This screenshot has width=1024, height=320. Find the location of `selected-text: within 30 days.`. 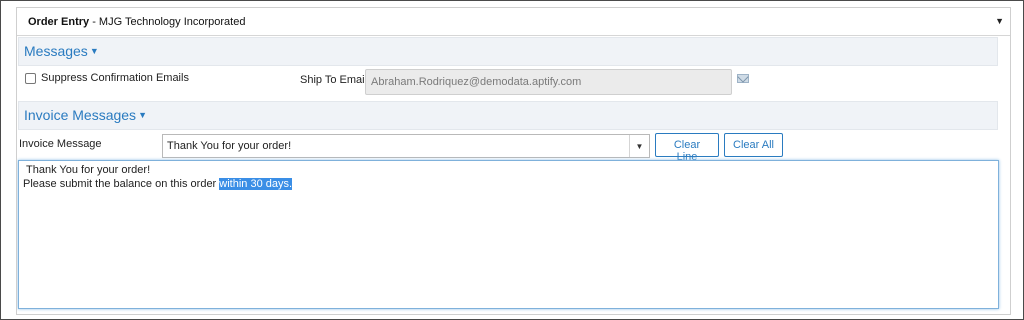

selected-text: within 30 days. is located at coordinates (256, 184).